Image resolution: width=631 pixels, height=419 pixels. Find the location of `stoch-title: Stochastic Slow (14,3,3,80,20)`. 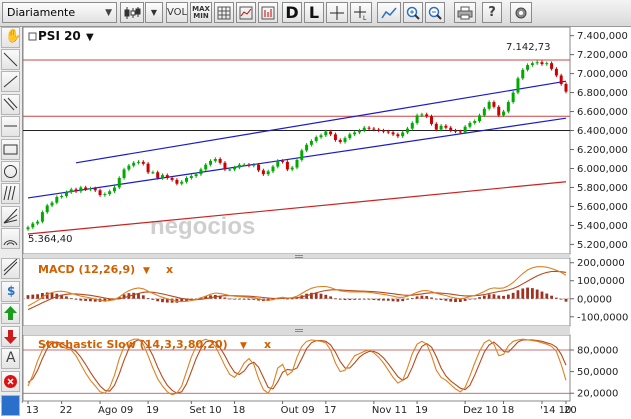

stoch-title: Stochastic Slow (14,3,3,80,20) is located at coordinates (133, 344).